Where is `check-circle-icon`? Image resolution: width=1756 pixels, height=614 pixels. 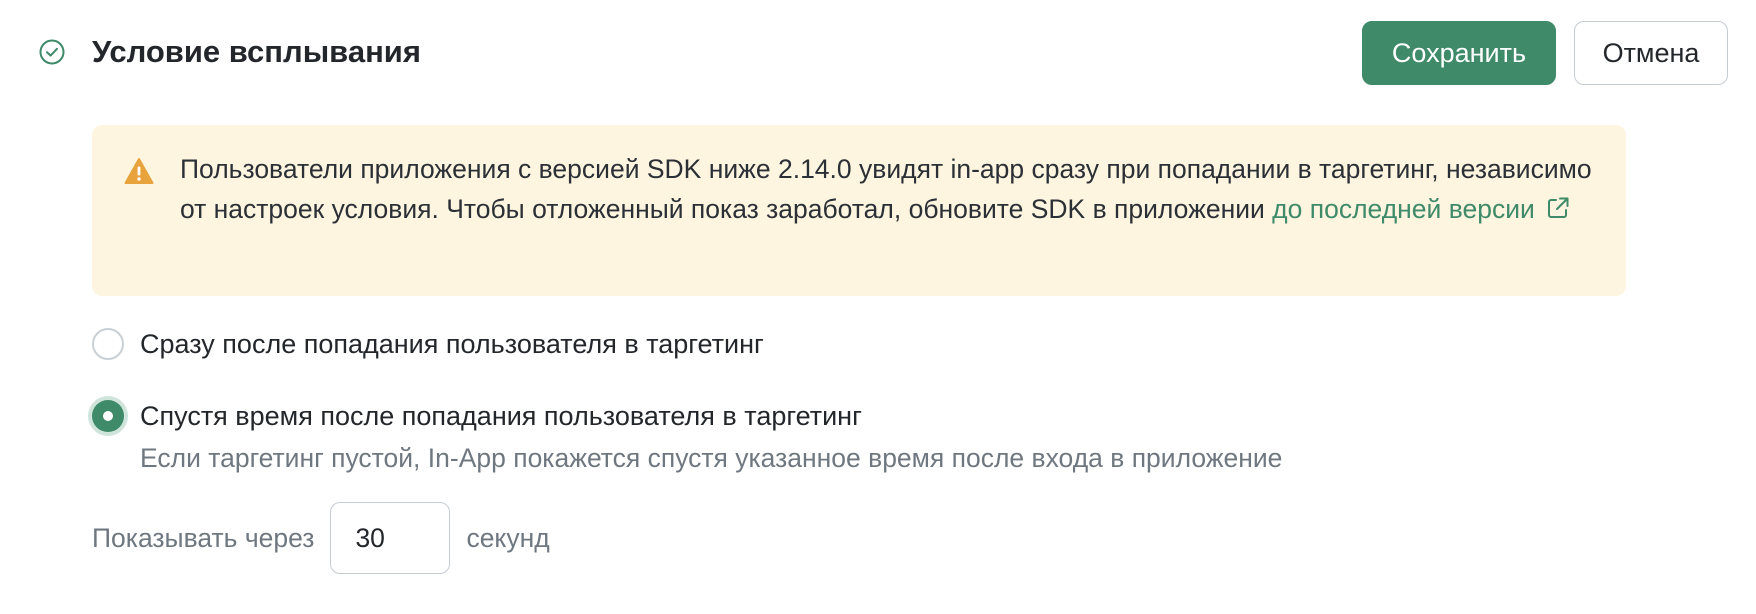 check-circle-icon is located at coordinates (52, 52).